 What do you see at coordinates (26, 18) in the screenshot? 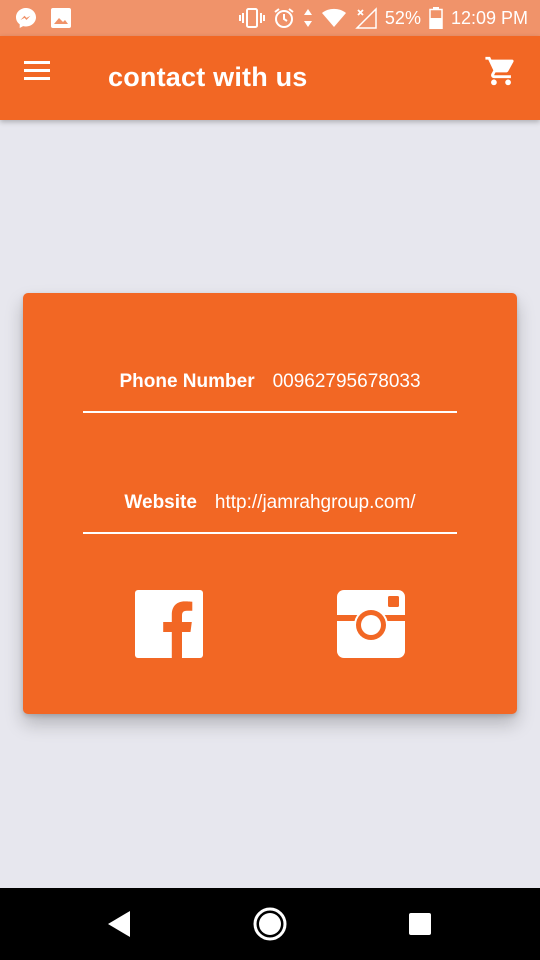
I see `messenger-icon` at bounding box center [26, 18].